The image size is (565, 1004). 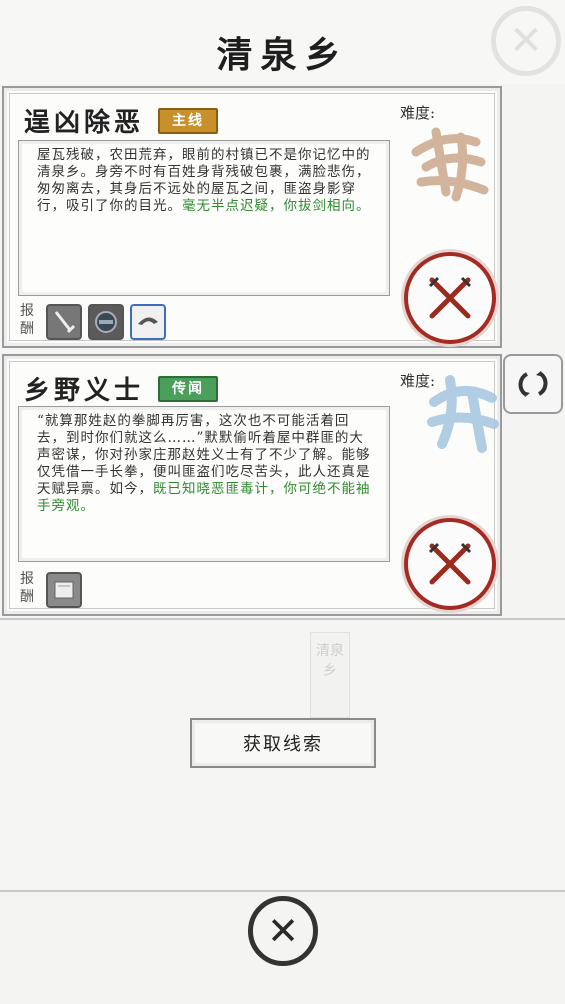 I want to click on page-title: 清泉乡, so click(x=282, y=55).